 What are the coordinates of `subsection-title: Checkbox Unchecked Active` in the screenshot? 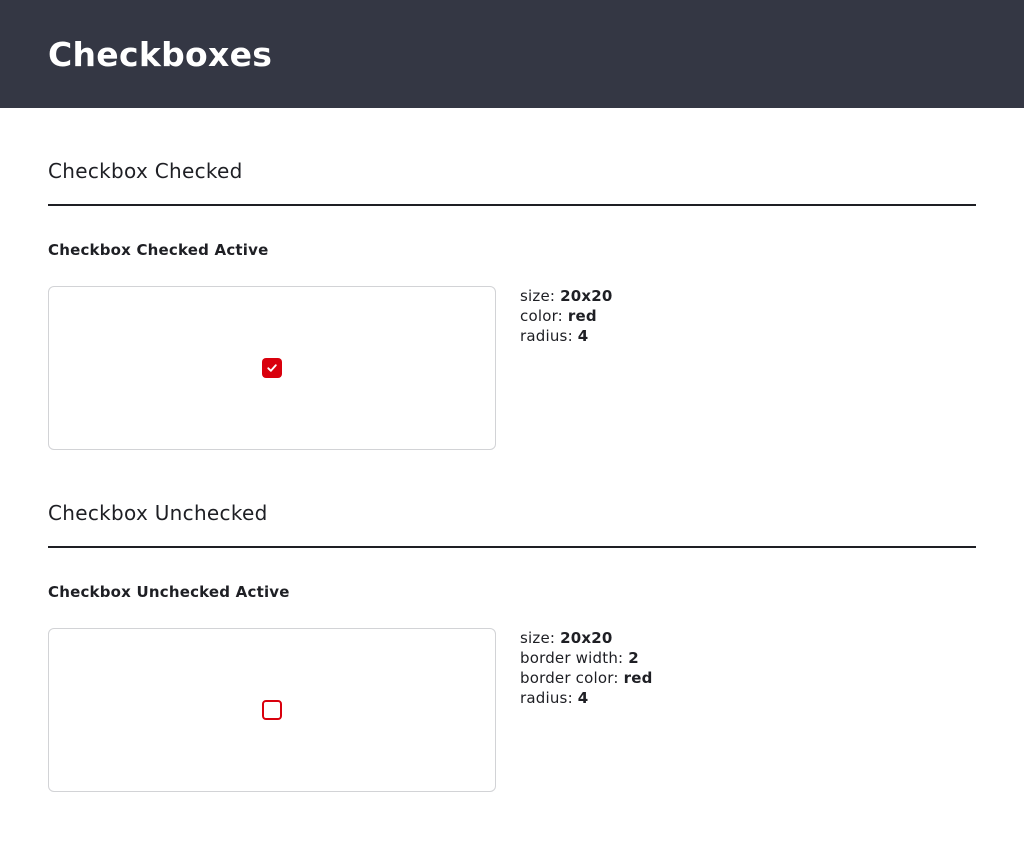 It's located at (169, 592).